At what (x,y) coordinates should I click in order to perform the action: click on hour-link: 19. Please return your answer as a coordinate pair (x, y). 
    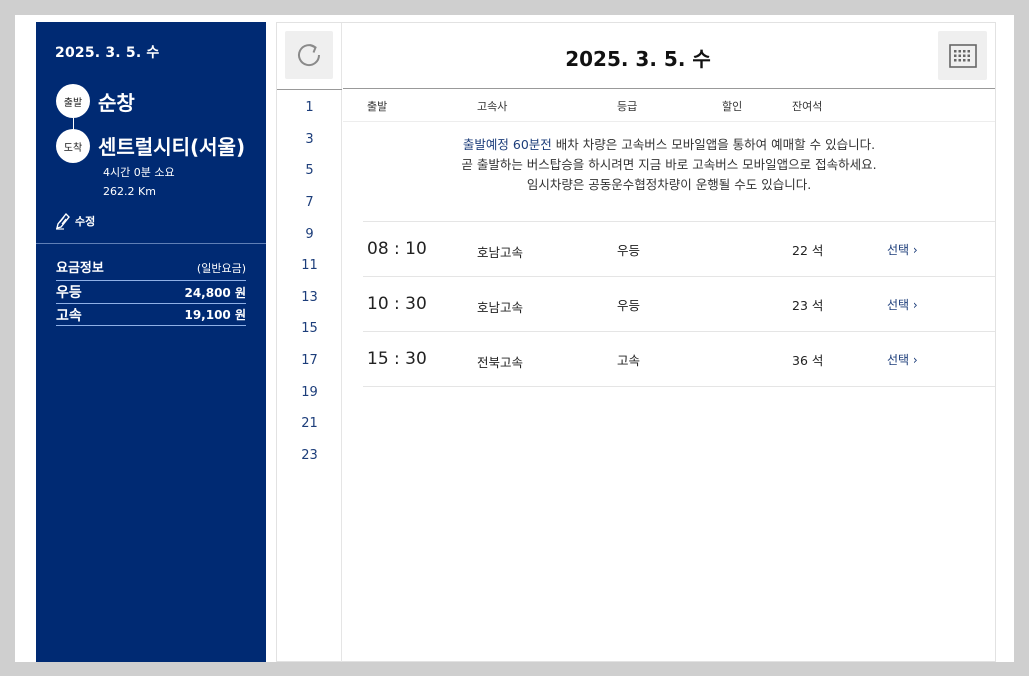
    Looking at the image, I should click on (309, 392).